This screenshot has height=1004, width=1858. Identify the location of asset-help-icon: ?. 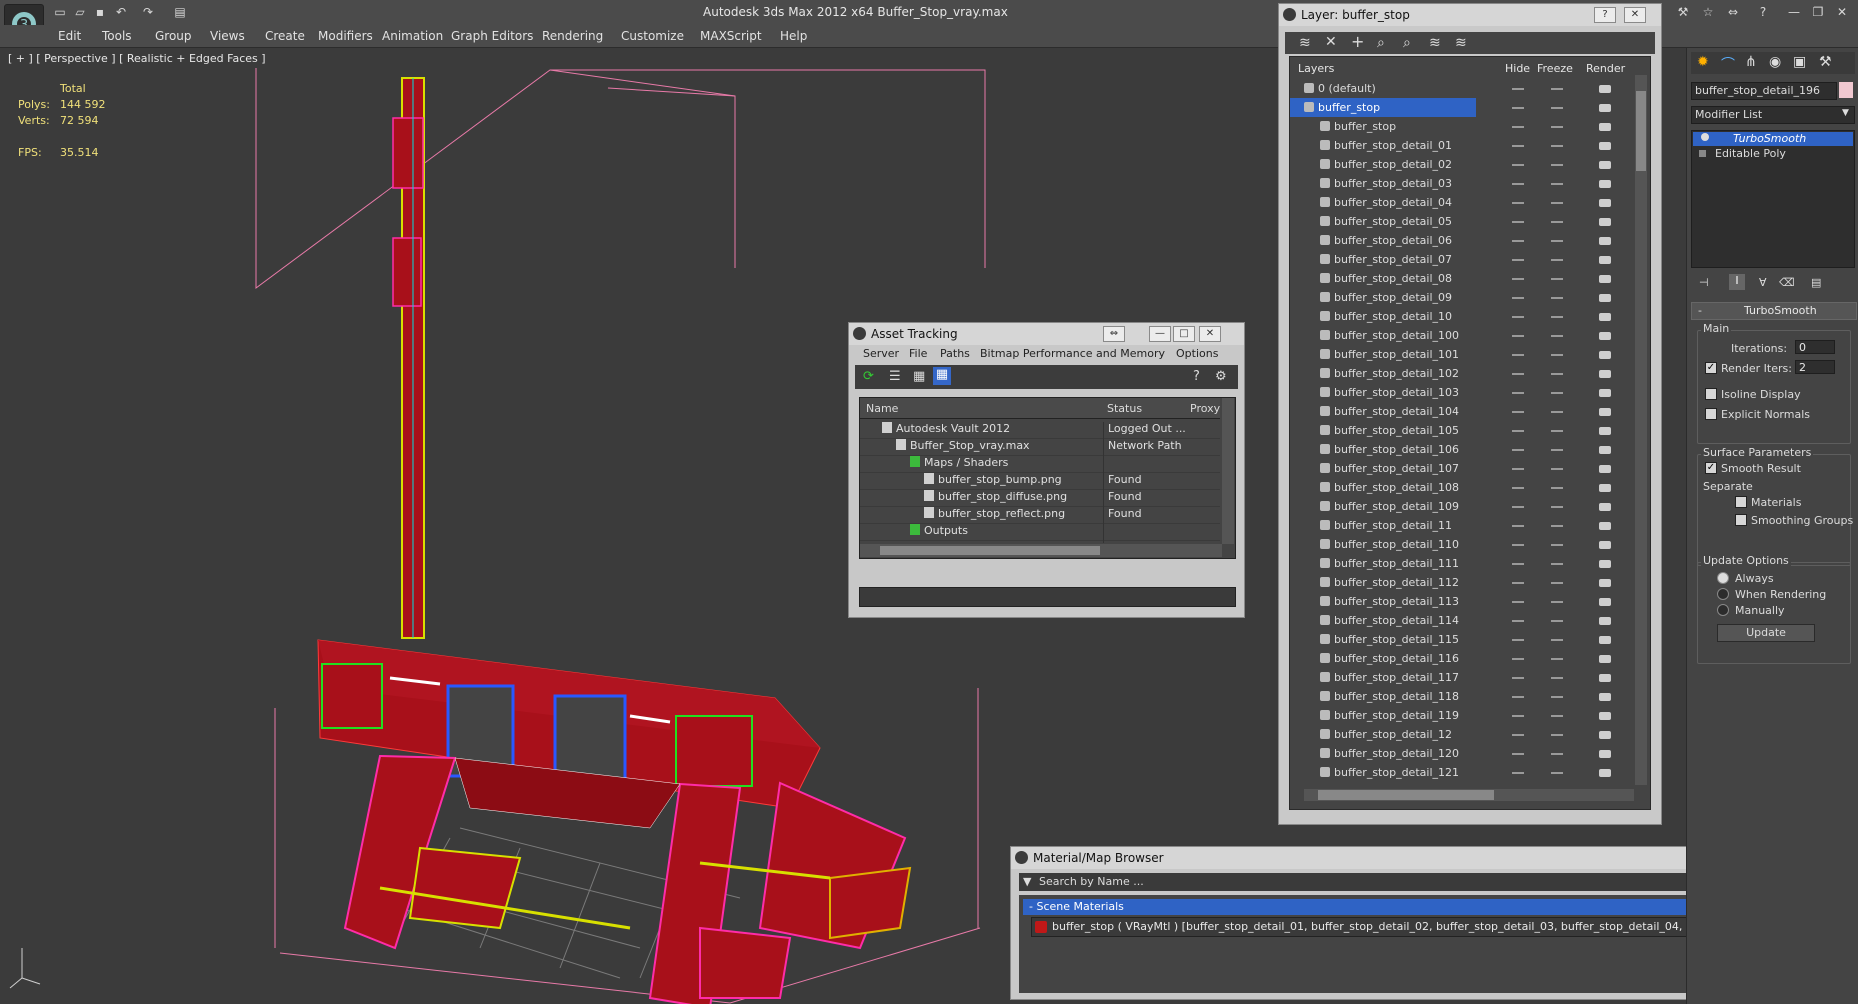
(1196, 376).